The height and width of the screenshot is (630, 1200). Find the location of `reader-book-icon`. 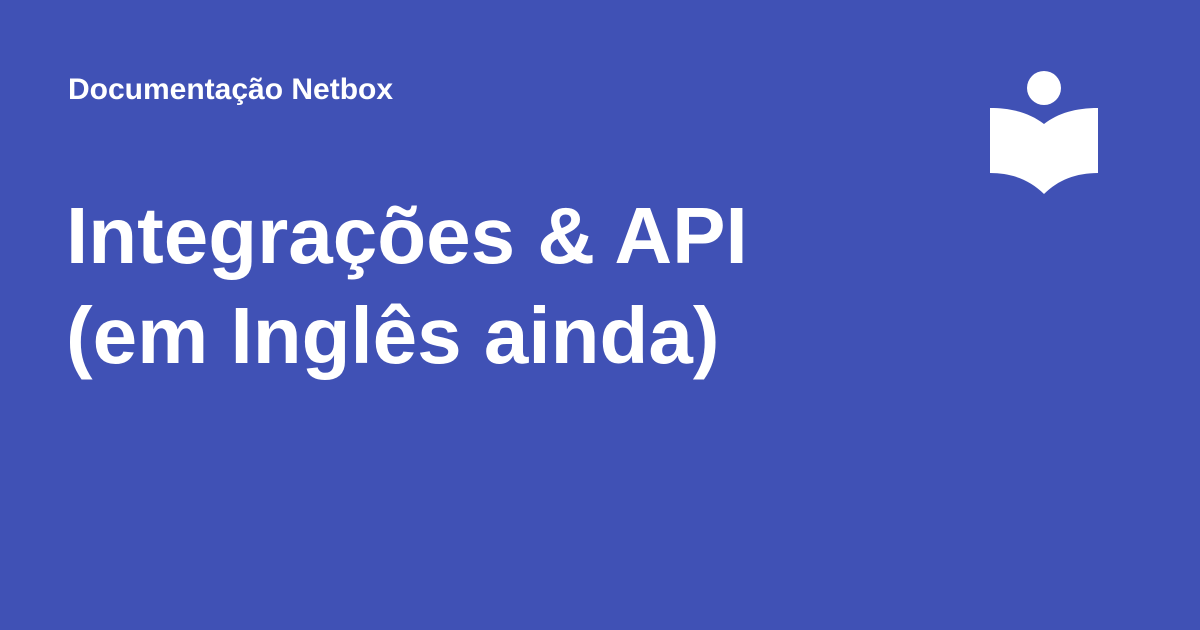

reader-book-icon is located at coordinates (1044, 132).